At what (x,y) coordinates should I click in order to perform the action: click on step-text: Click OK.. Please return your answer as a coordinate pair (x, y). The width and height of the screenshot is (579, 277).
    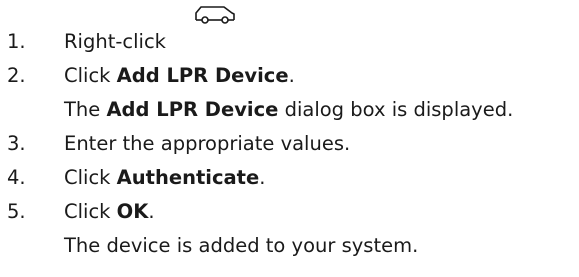
    Looking at the image, I should click on (109, 211).